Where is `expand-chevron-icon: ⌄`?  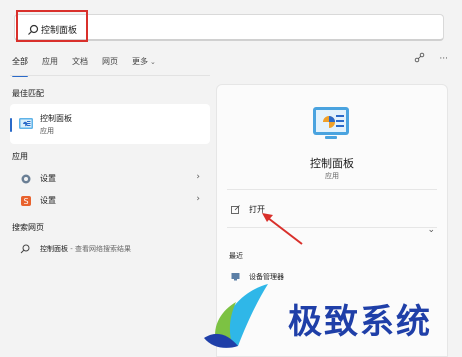
expand-chevron-icon: ⌄ is located at coordinates (431, 230).